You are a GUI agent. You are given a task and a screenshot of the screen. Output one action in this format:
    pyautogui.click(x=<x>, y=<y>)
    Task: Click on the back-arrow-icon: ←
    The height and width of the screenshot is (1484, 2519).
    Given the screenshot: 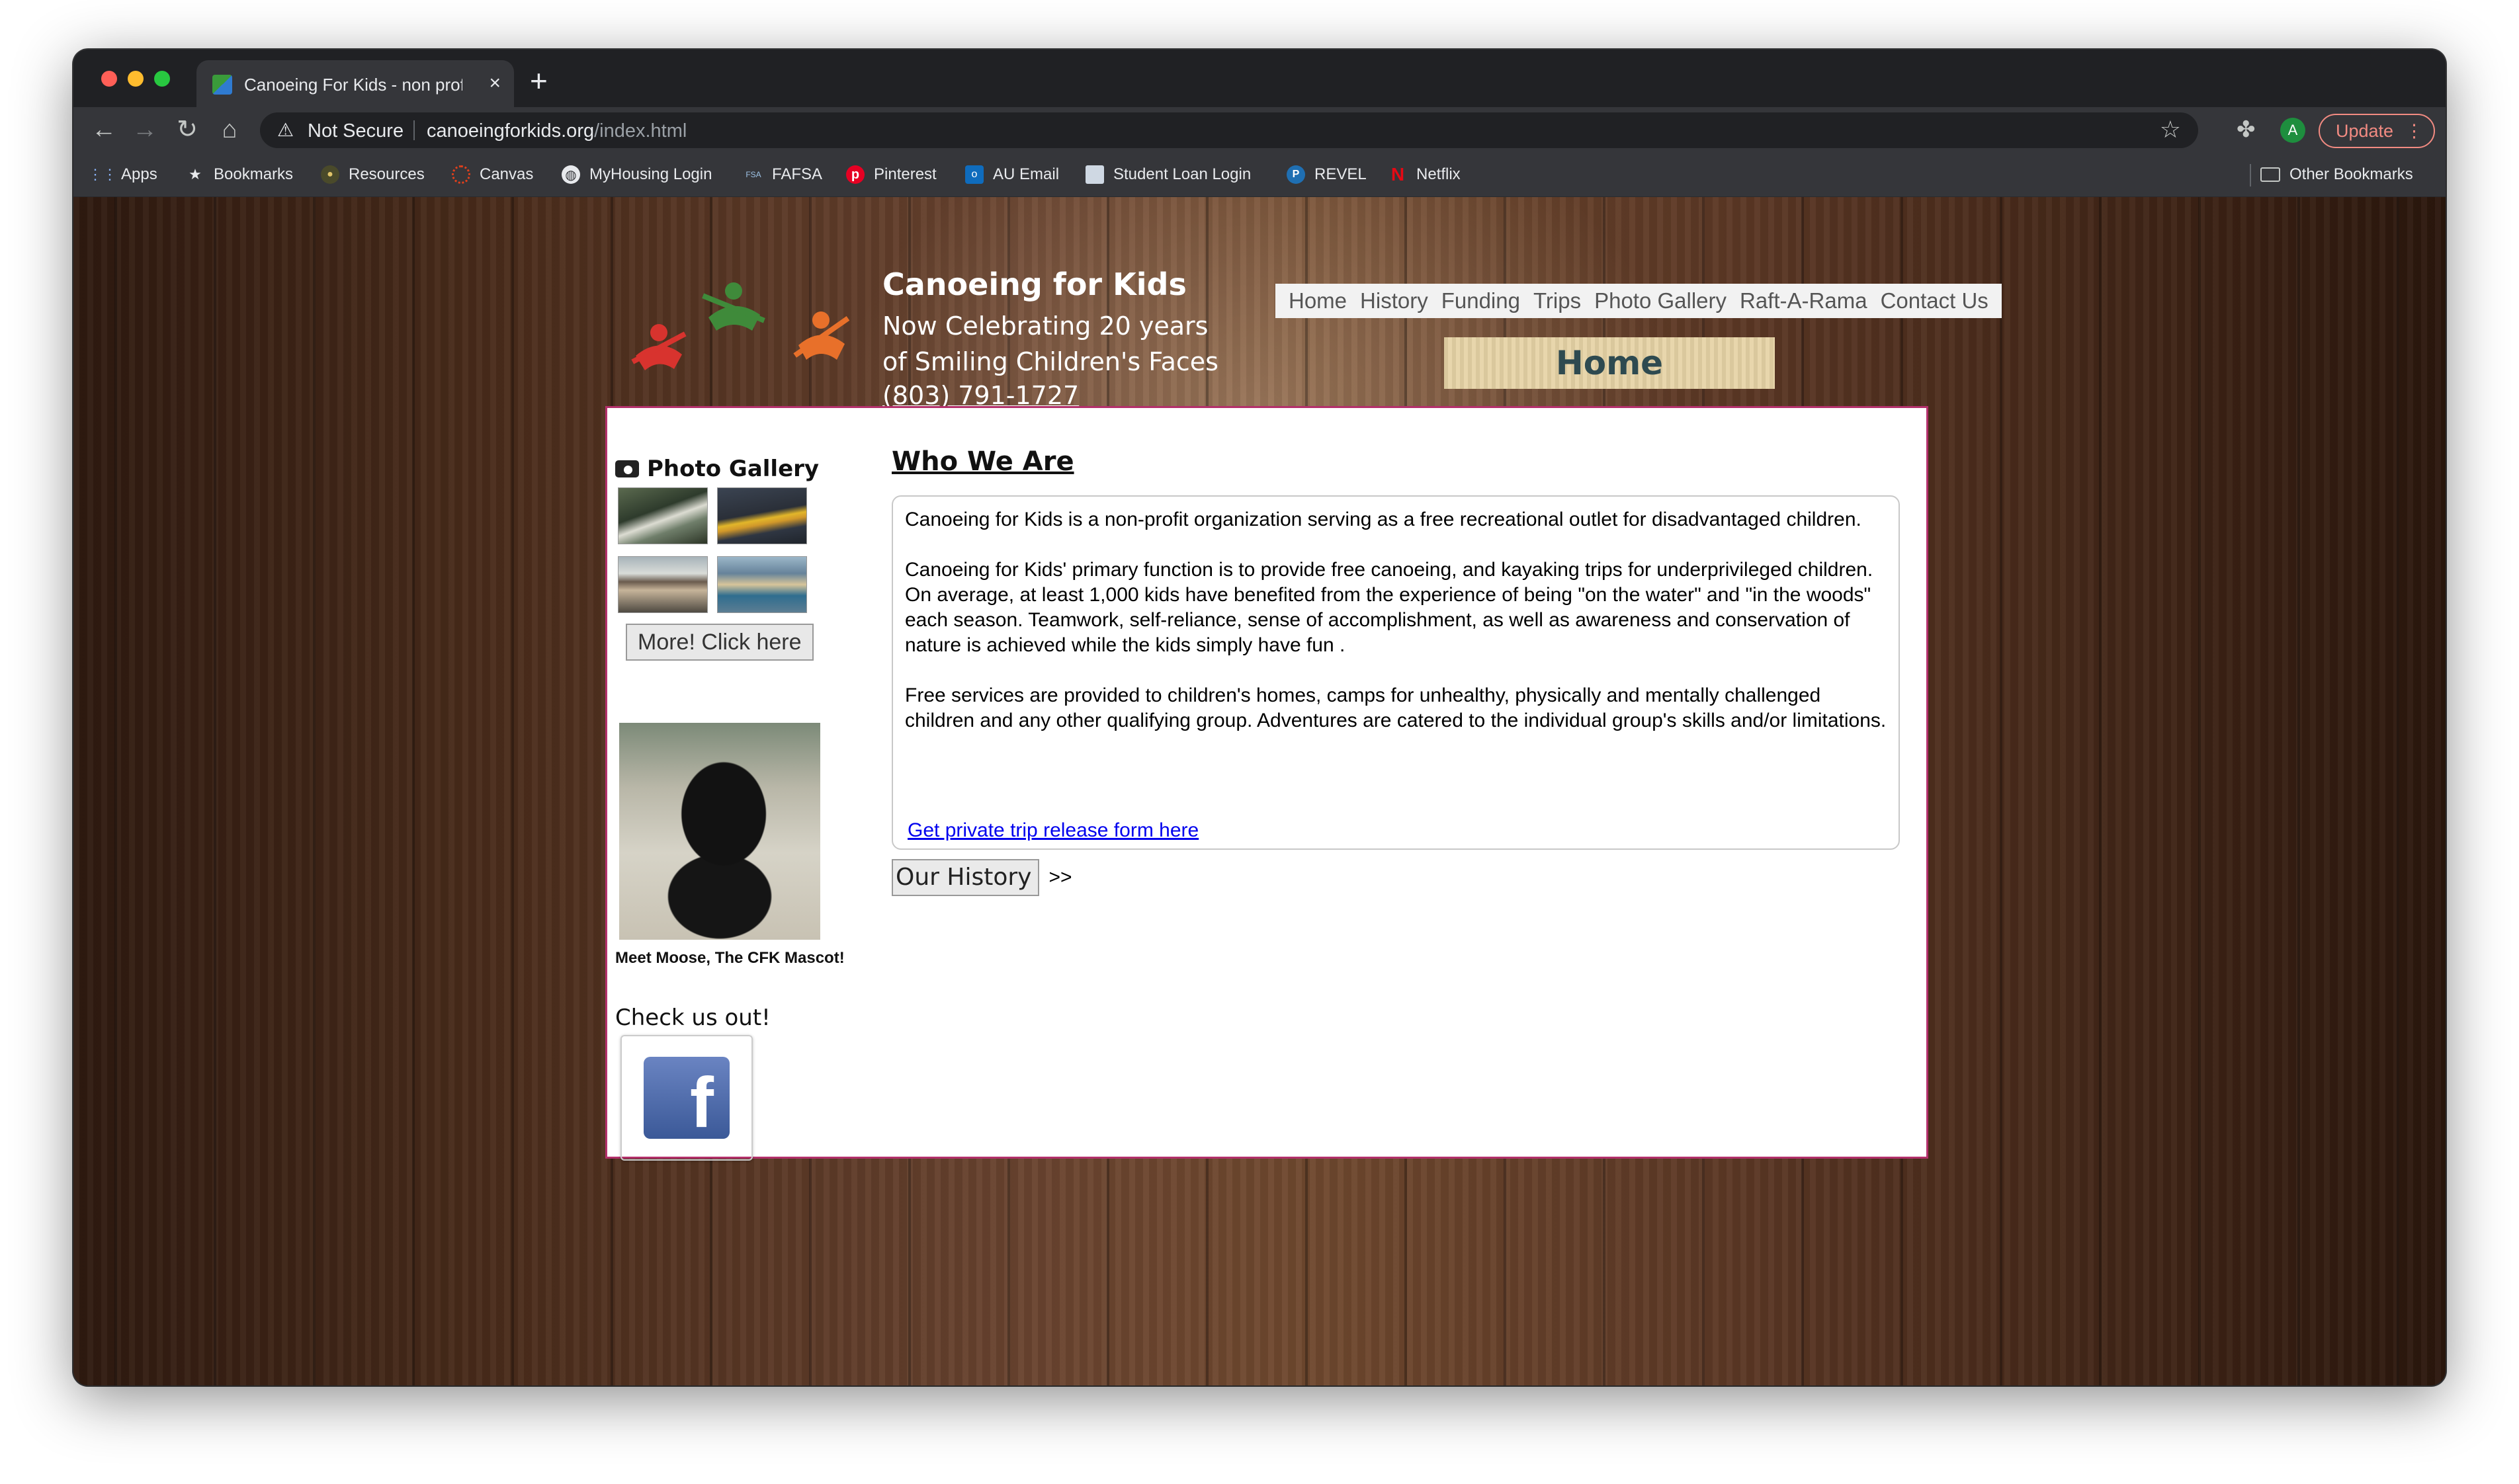 What is the action you would take?
    pyautogui.click(x=104, y=129)
    